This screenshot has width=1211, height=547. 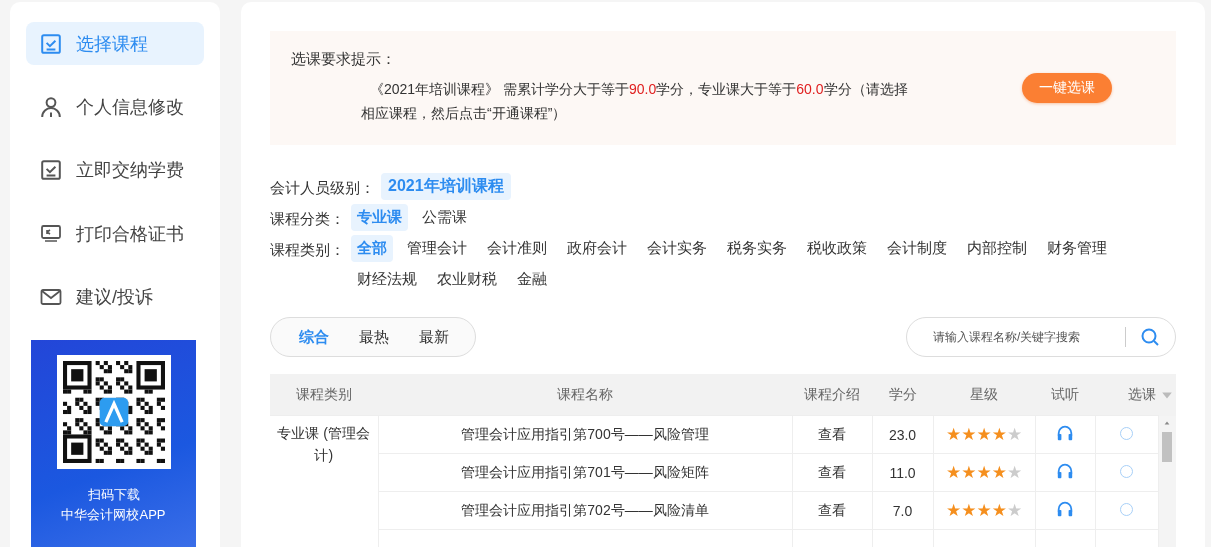 I want to click on monitor-icon, so click(x=51, y=233).